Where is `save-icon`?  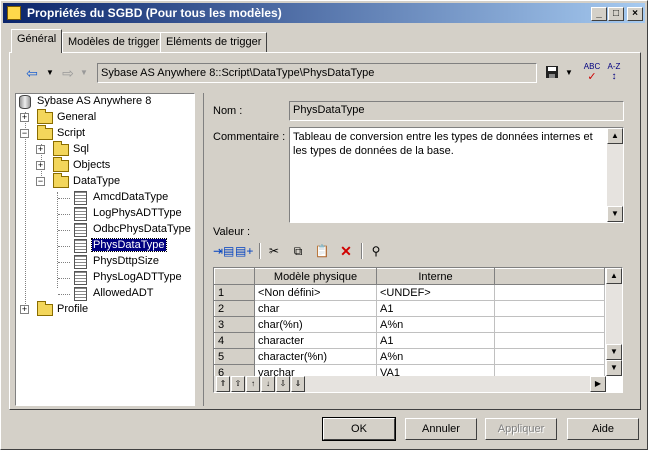 save-icon is located at coordinates (552, 73).